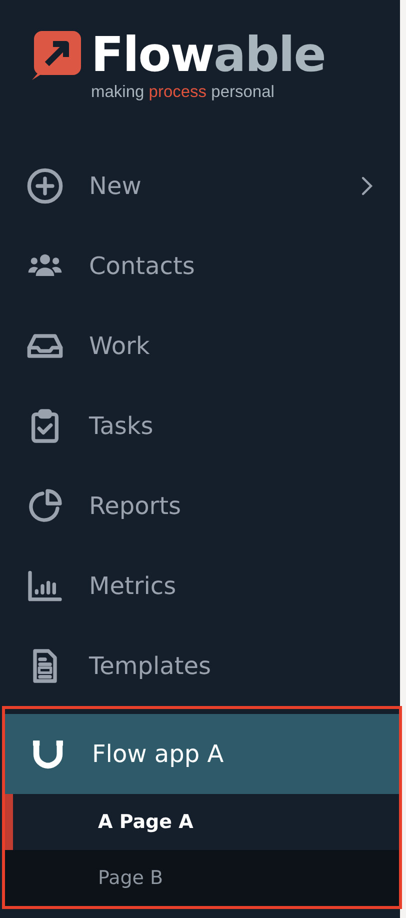  I want to click on nav-item: New, so click(200, 186).